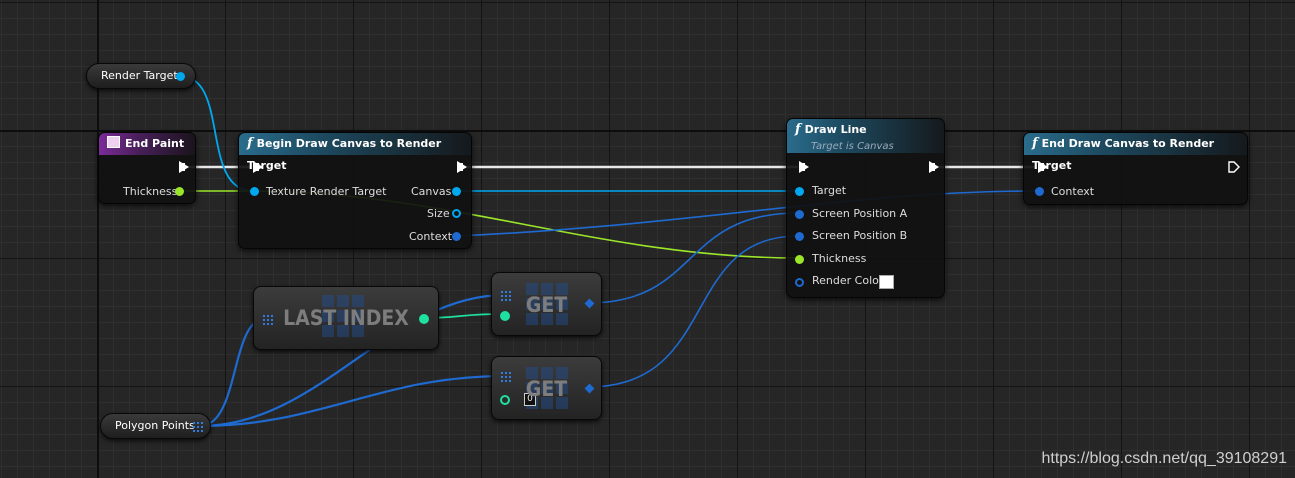  I want to click on render-target-variable-node: Render Target, so click(141, 76).